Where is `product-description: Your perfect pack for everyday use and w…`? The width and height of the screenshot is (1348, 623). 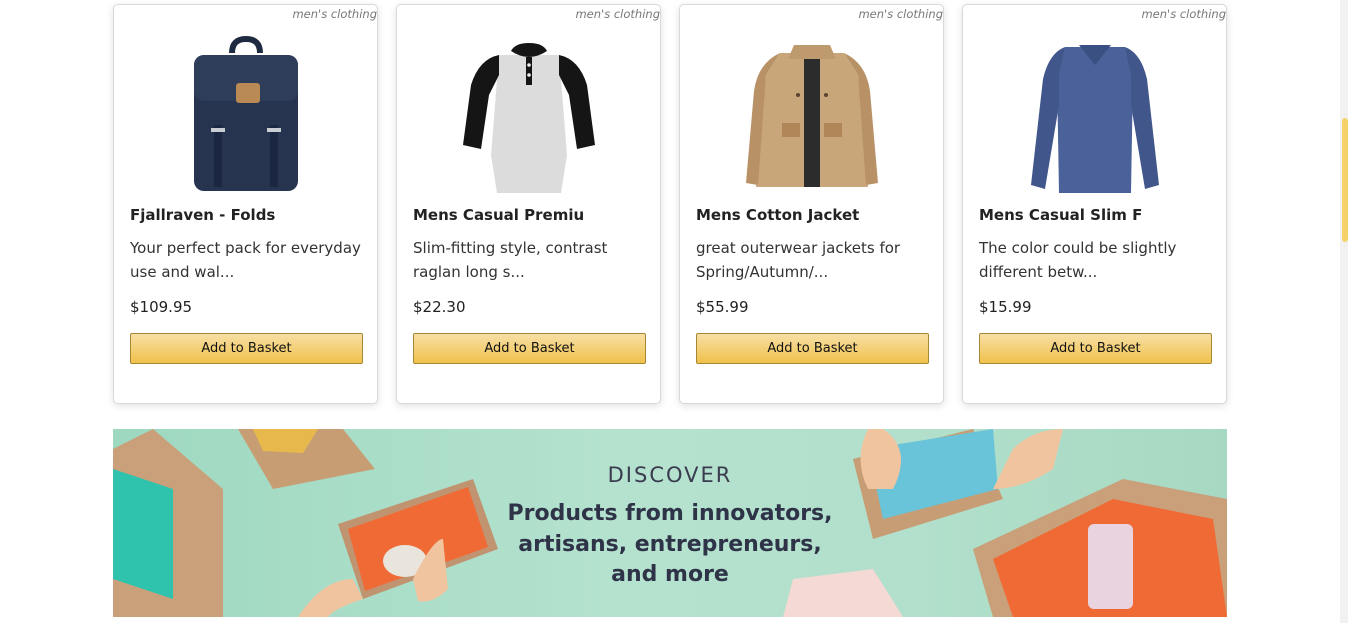 product-description: Your perfect pack for everyday use and w… is located at coordinates (245, 260).